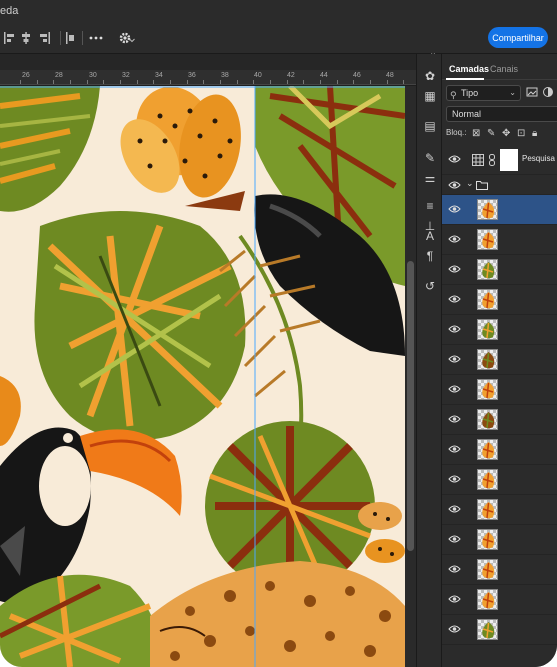 The width and height of the screenshot is (557, 667). I want to click on paragraph-icon: ¶, so click(430, 256).